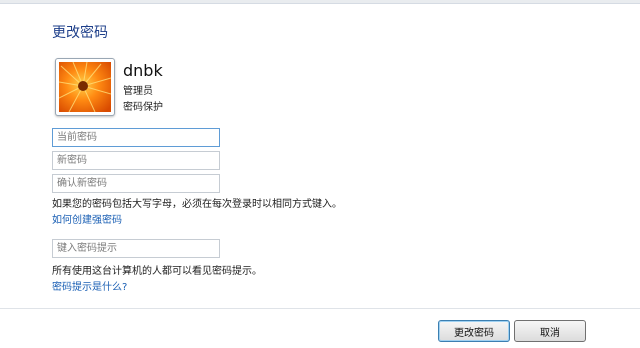 Image resolution: width=640 pixels, height=348 pixels. I want to click on orange-flower-icon, so click(85, 87).